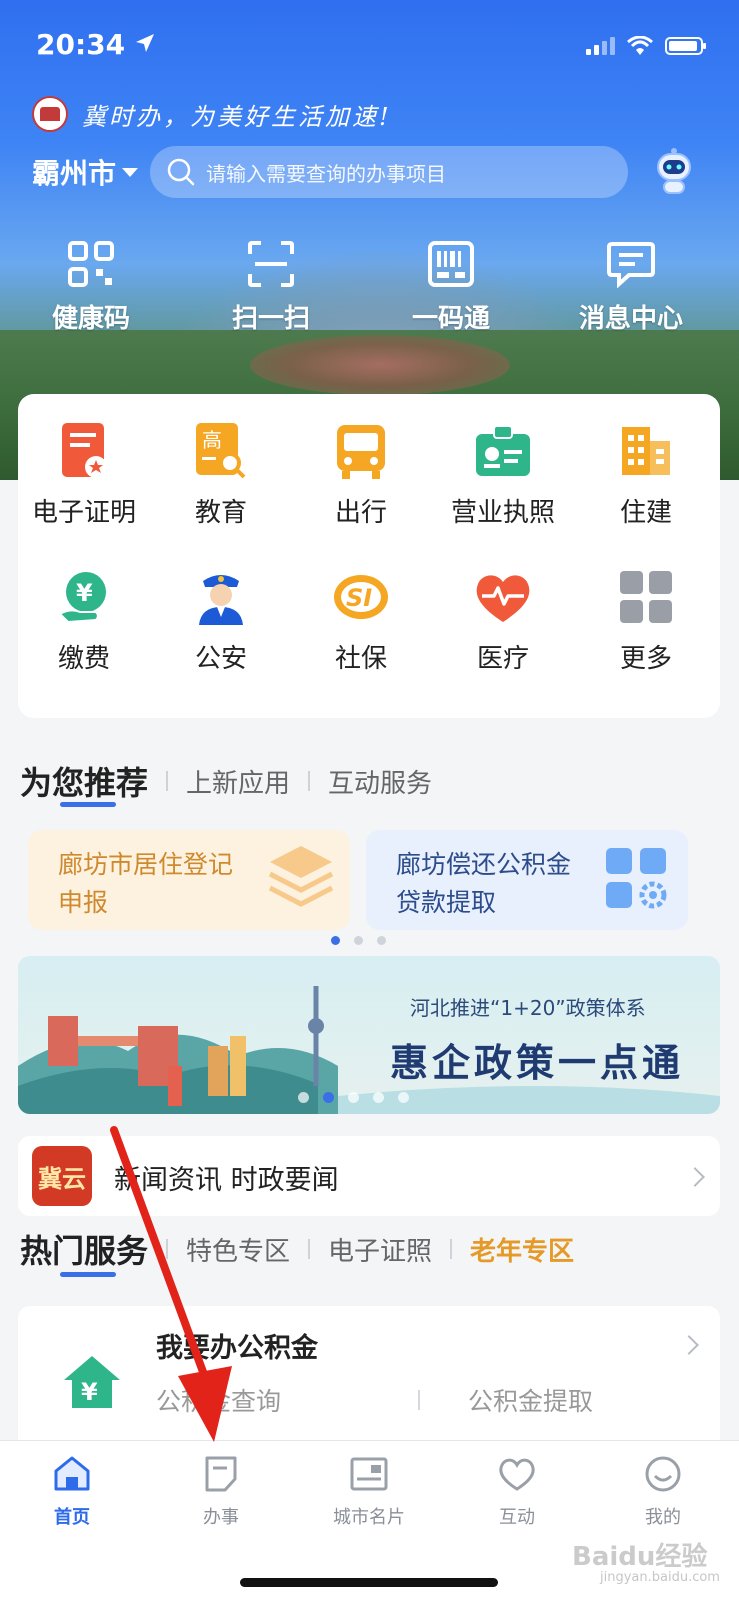  What do you see at coordinates (503, 450) in the screenshot?
I see `license-icon` at bounding box center [503, 450].